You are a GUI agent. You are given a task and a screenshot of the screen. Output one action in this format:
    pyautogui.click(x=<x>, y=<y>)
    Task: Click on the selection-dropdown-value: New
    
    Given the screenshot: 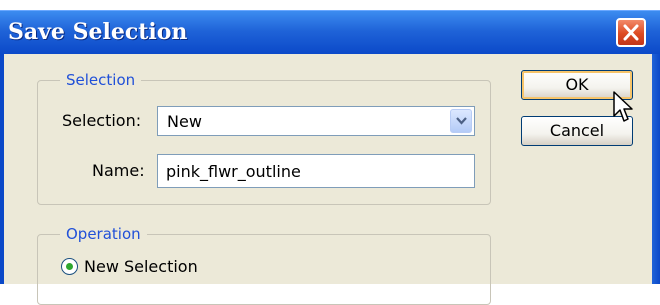 What is the action you would take?
    pyautogui.click(x=184, y=121)
    